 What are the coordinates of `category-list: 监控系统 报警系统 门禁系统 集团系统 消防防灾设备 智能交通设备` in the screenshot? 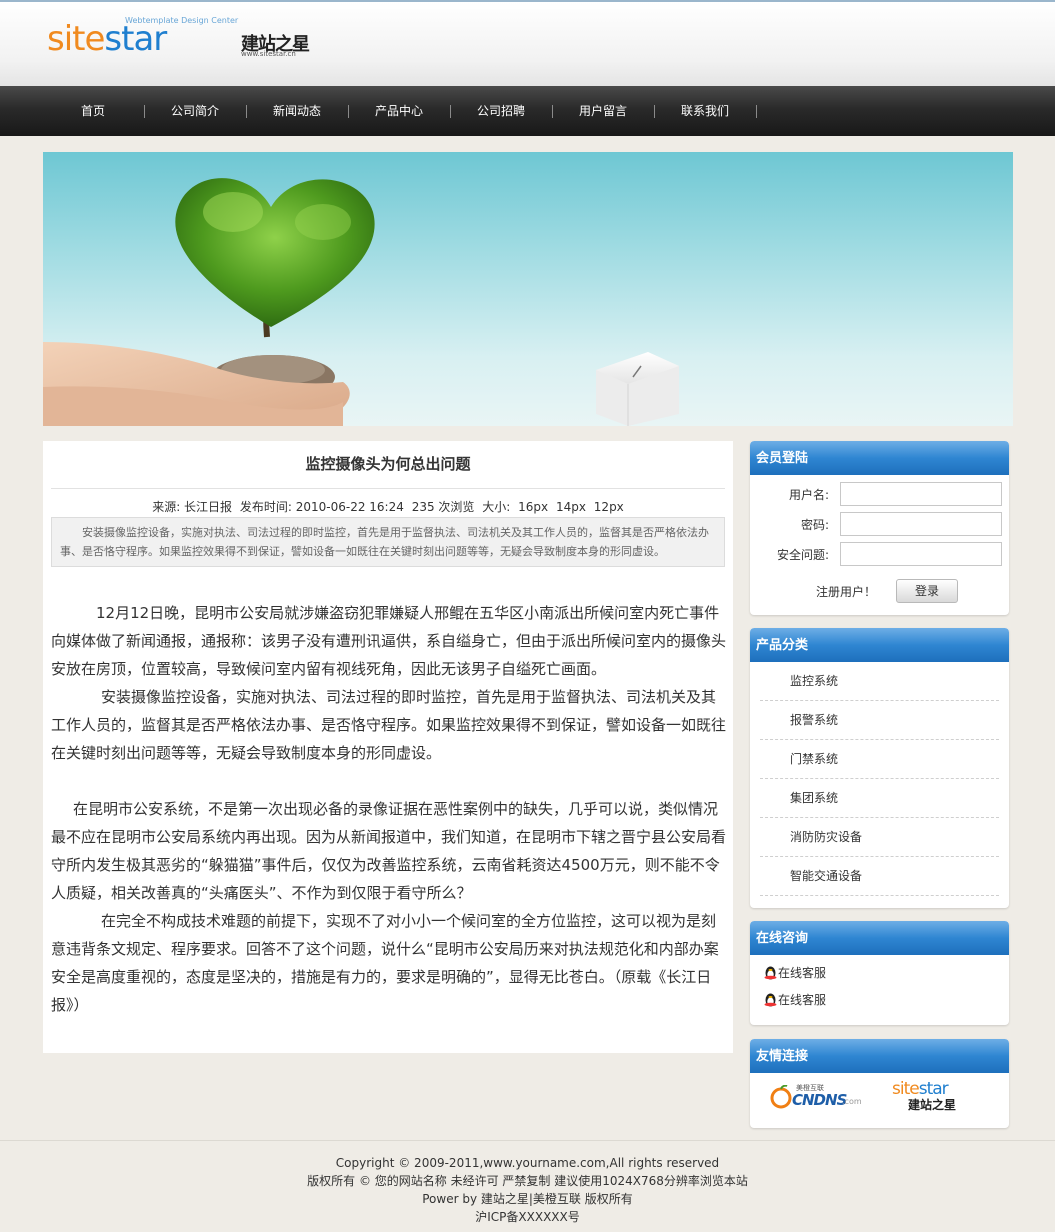 It's located at (879, 779).